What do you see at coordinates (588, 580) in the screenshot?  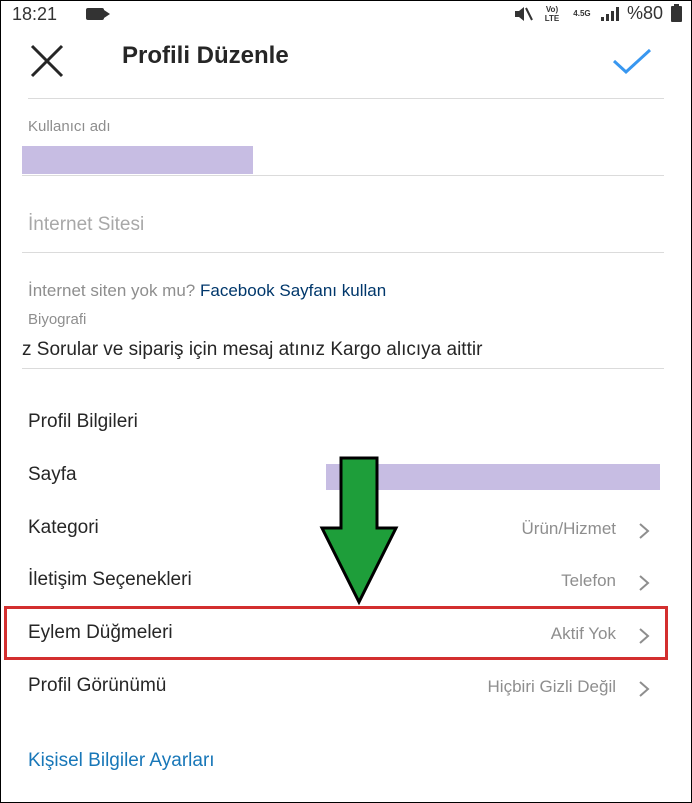 I see `row-value: Telefon` at bounding box center [588, 580].